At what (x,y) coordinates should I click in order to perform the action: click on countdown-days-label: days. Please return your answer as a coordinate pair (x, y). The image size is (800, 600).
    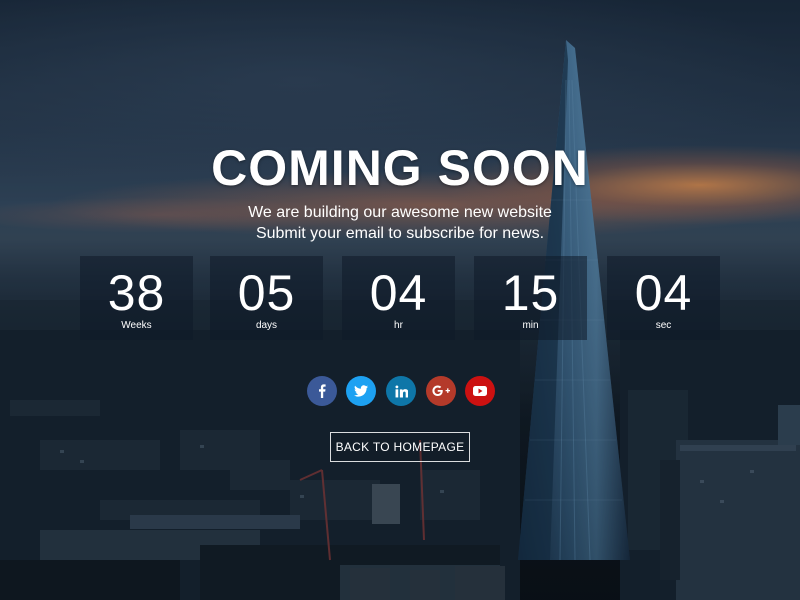
    Looking at the image, I should click on (266, 325).